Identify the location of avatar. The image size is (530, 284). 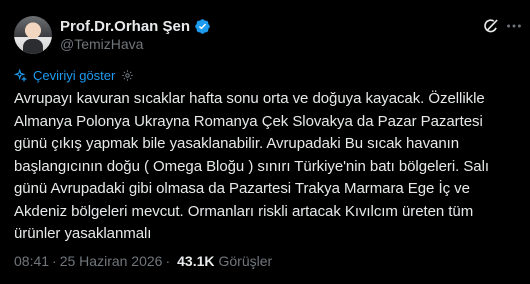
(33, 35).